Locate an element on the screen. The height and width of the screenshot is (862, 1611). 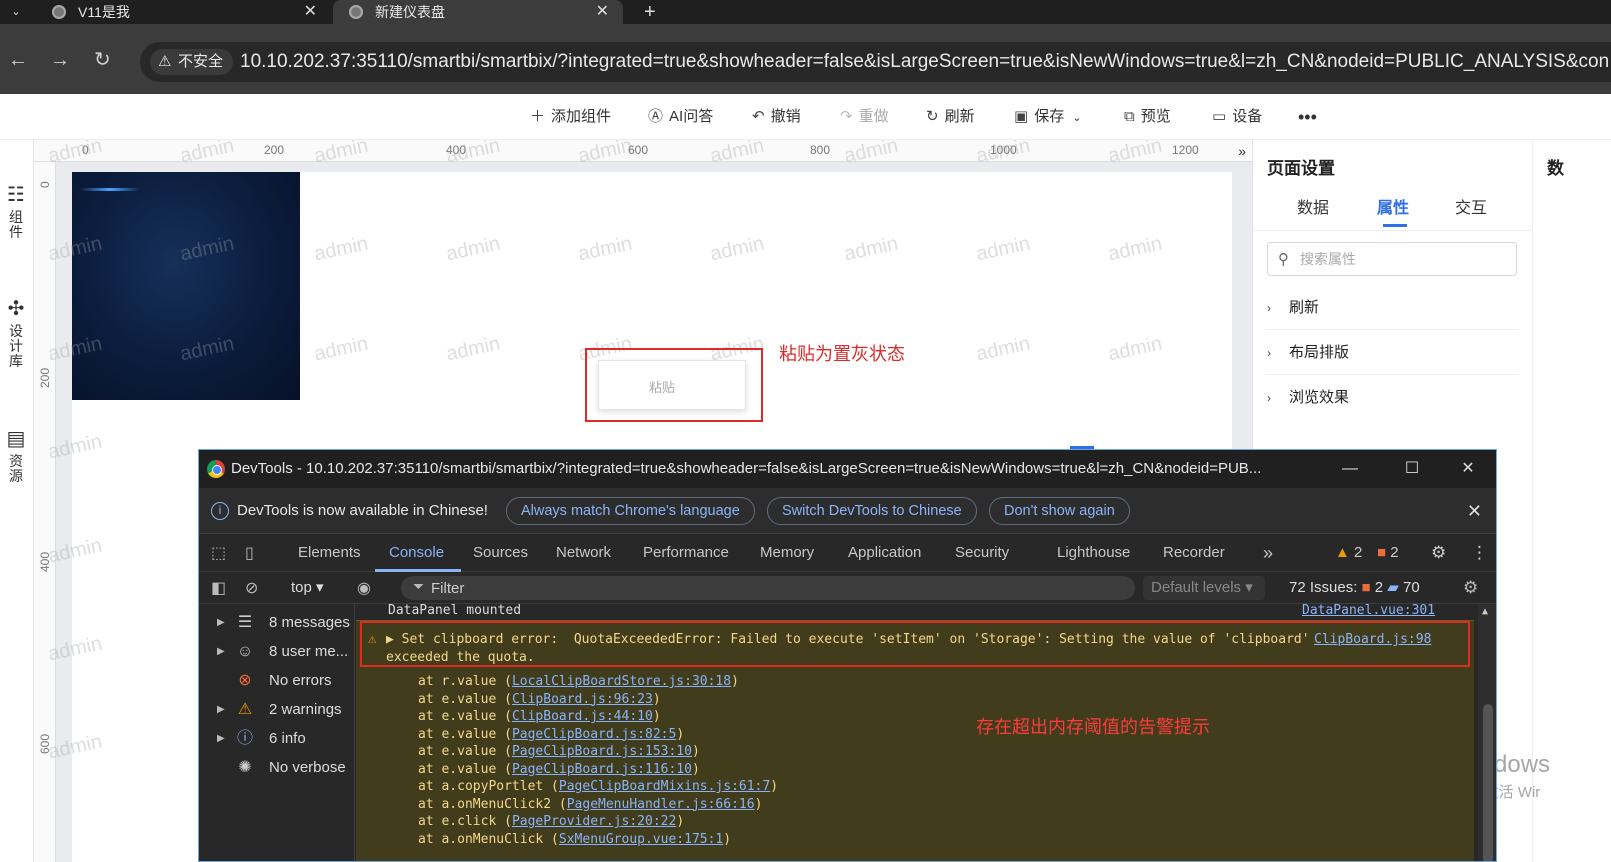
back-icon: ← is located at coordinates (18, 60).